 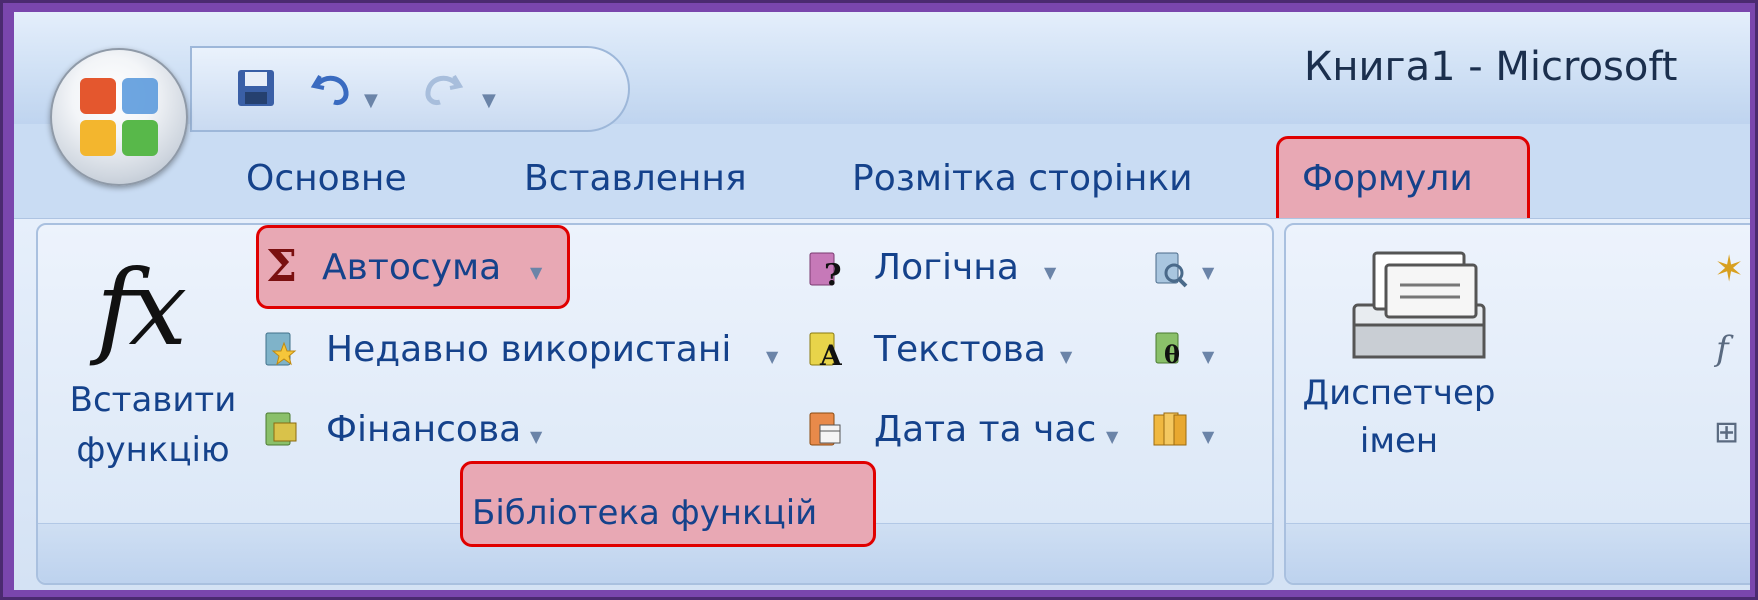 What do you see at coordinates (536, 272) in the screenshot?
I see `autosum-dropdown-icon: ▼` at bounding box center [536, 272].